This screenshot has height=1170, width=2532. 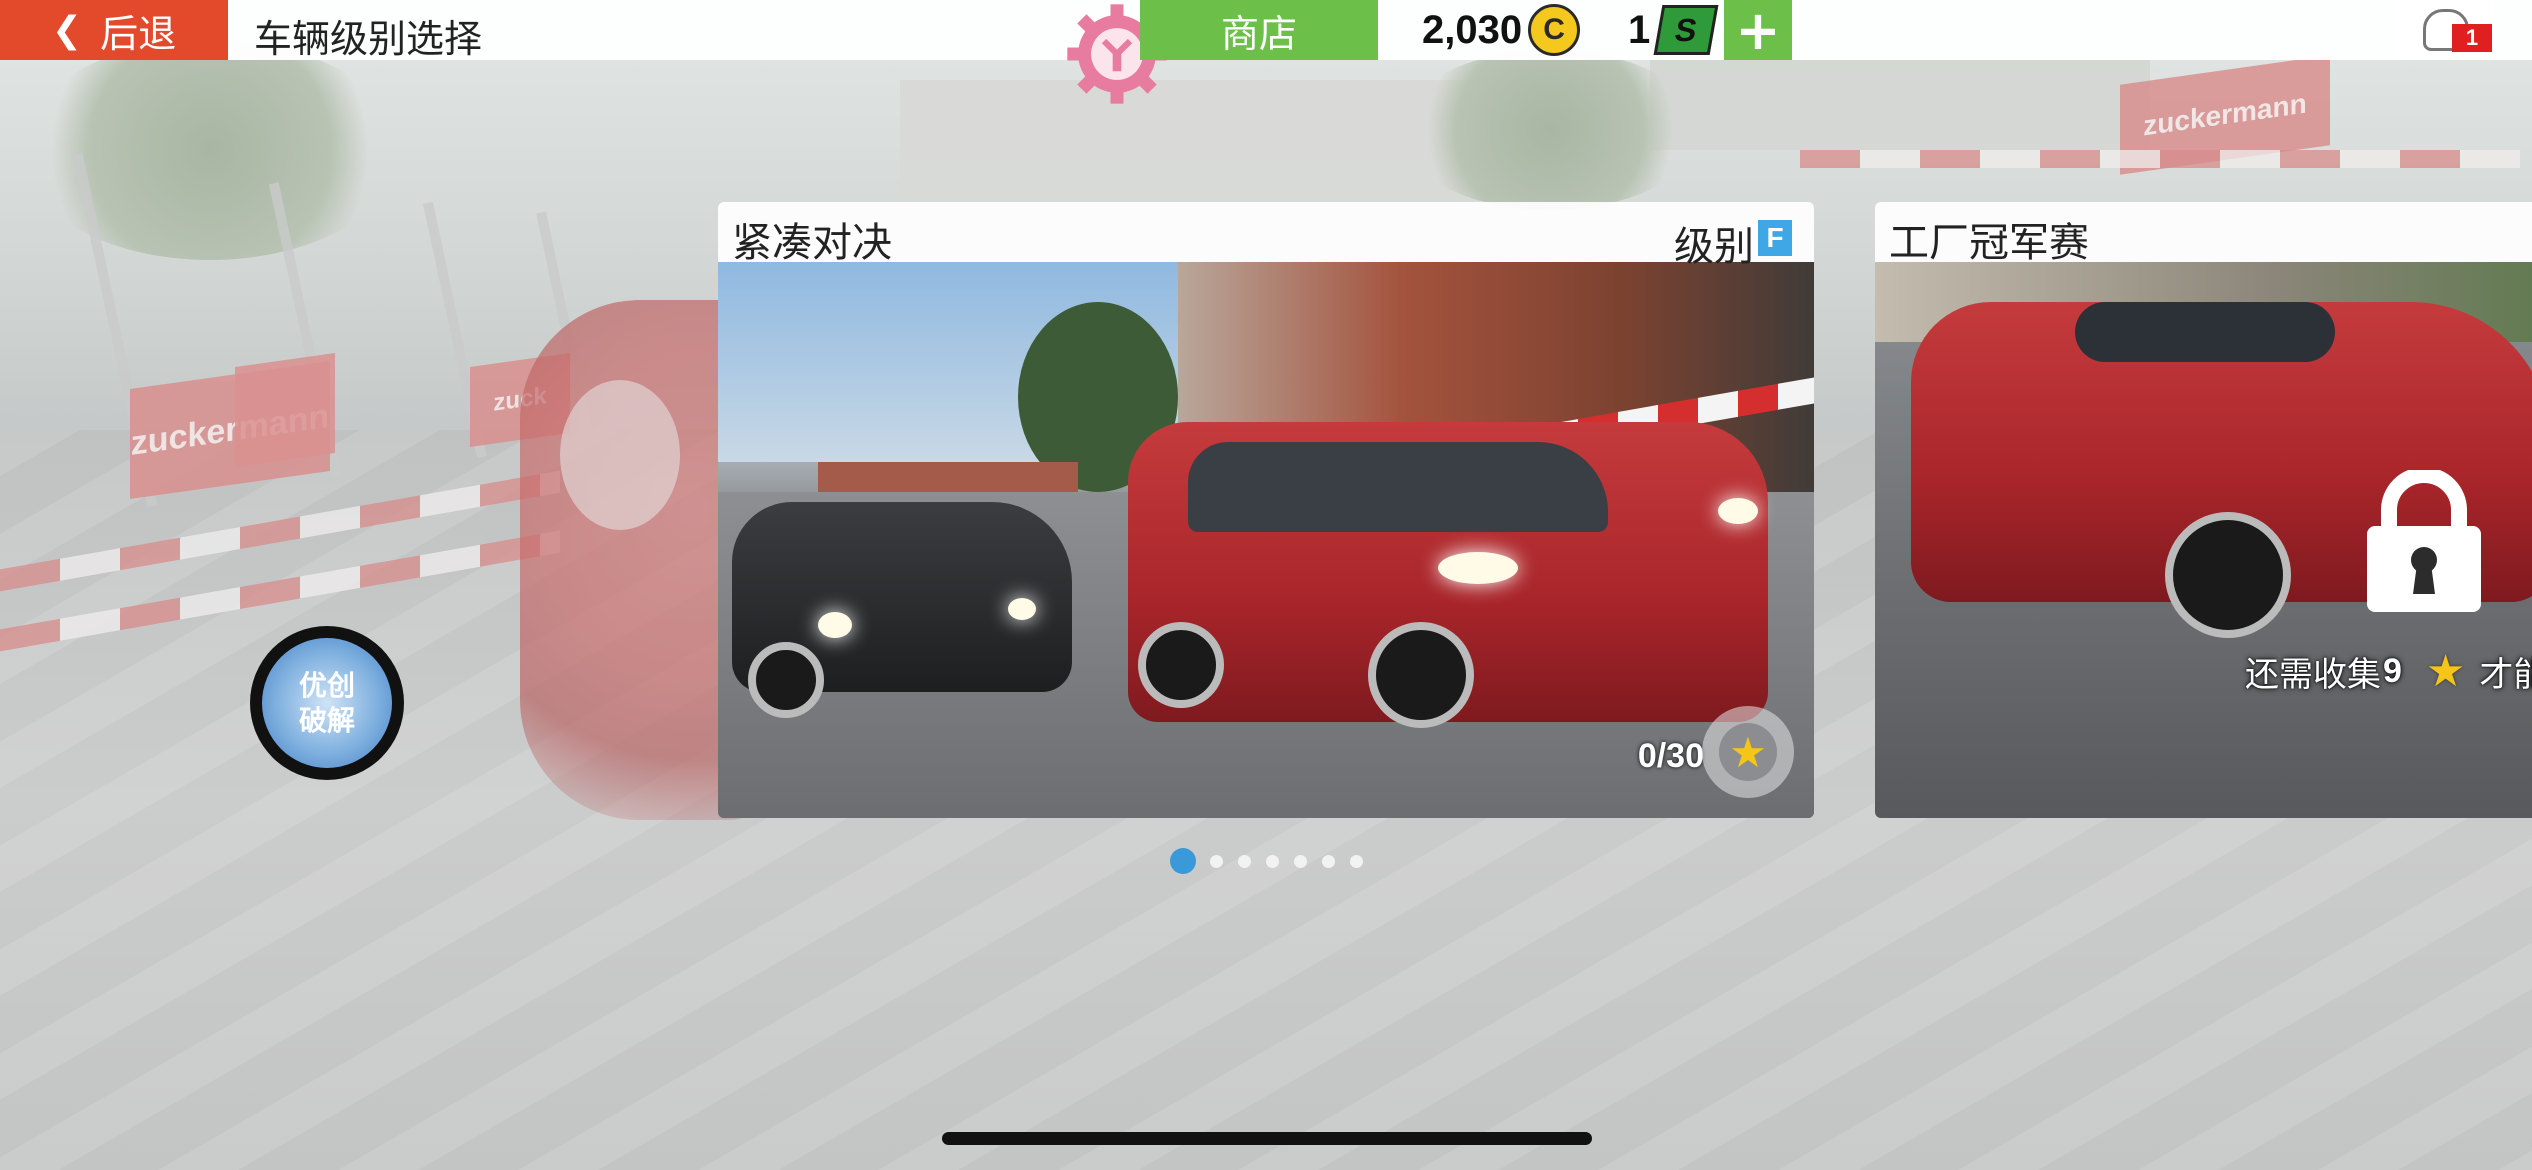 I want to click on background-car-light, so click(x=620, y=455).